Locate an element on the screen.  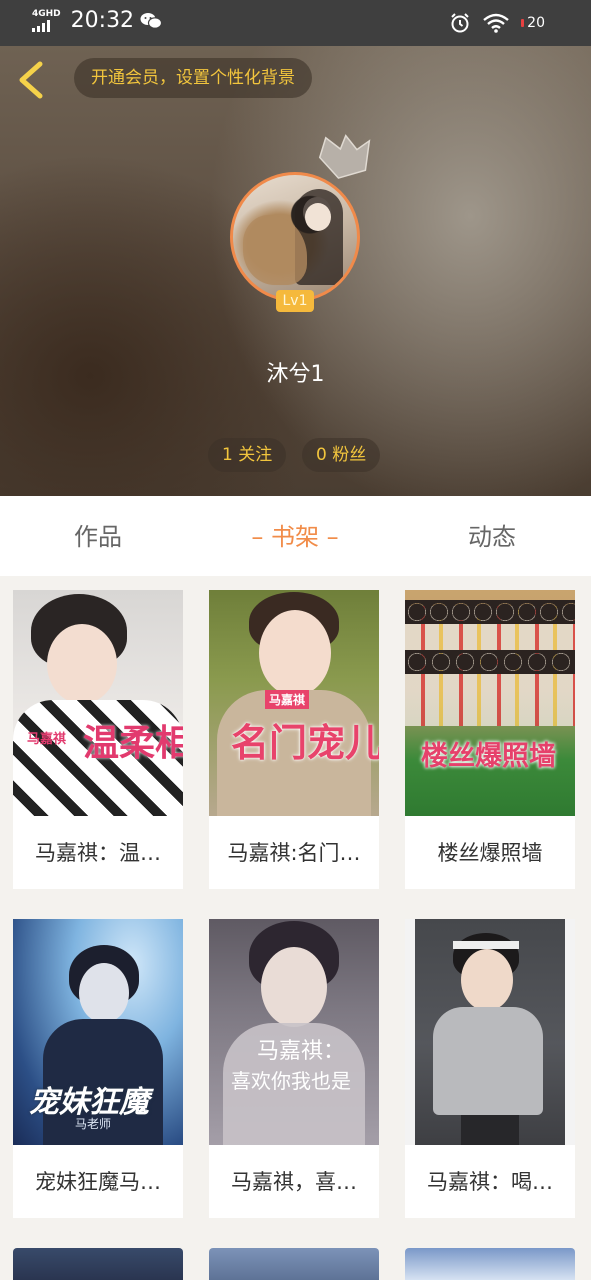
book-cover is located at coordinates (490, 1032).